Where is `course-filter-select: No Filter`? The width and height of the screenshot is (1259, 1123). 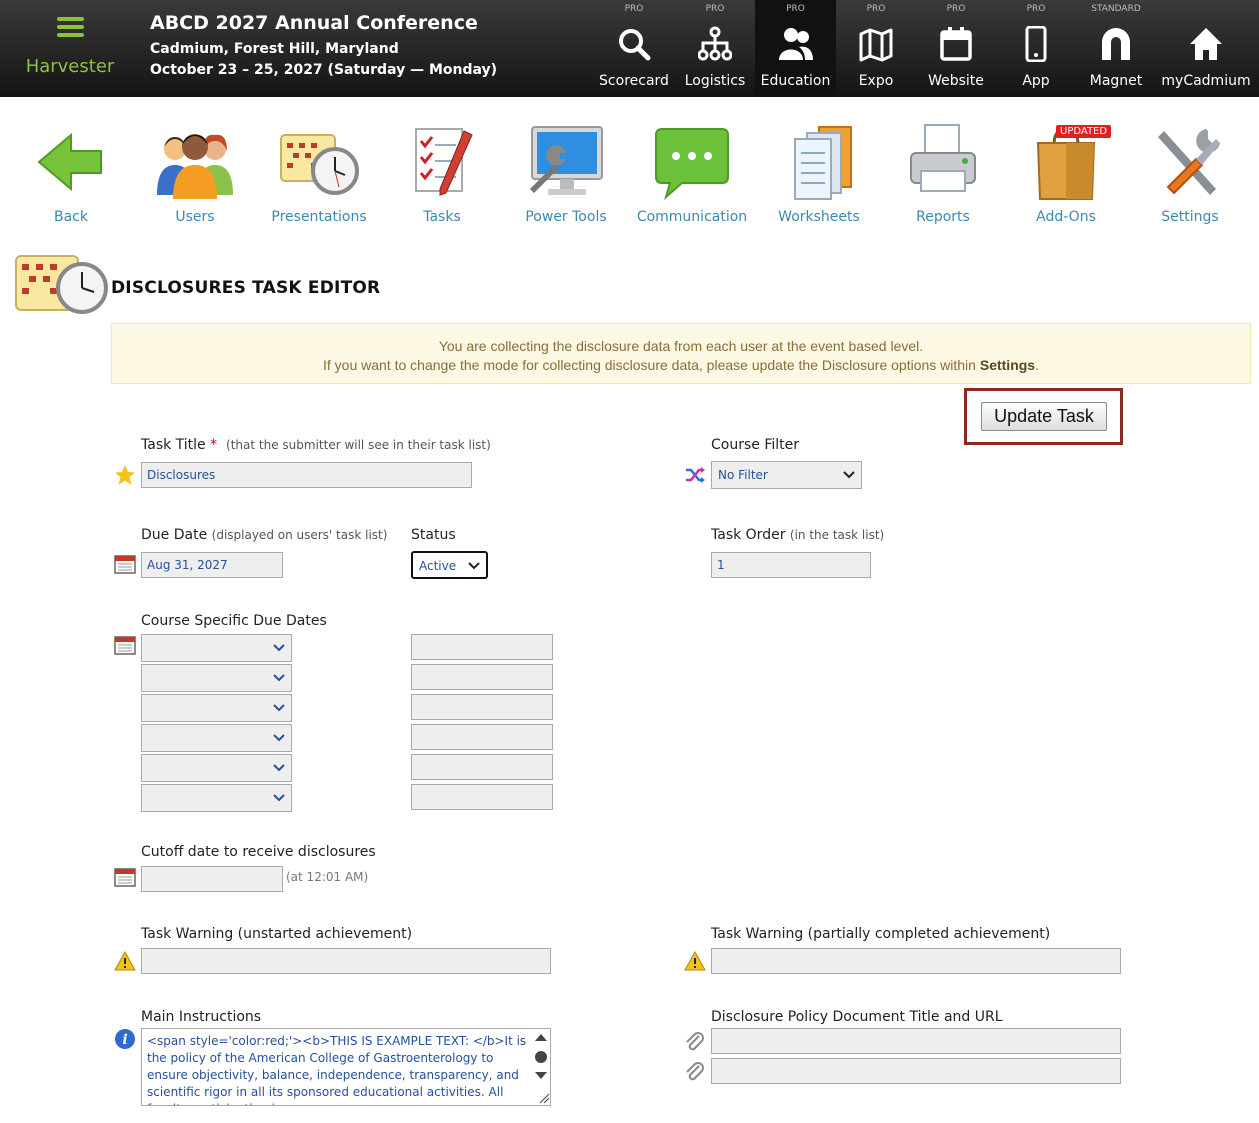 course-filter-select: No Filter is located at coordinates (786, 475).